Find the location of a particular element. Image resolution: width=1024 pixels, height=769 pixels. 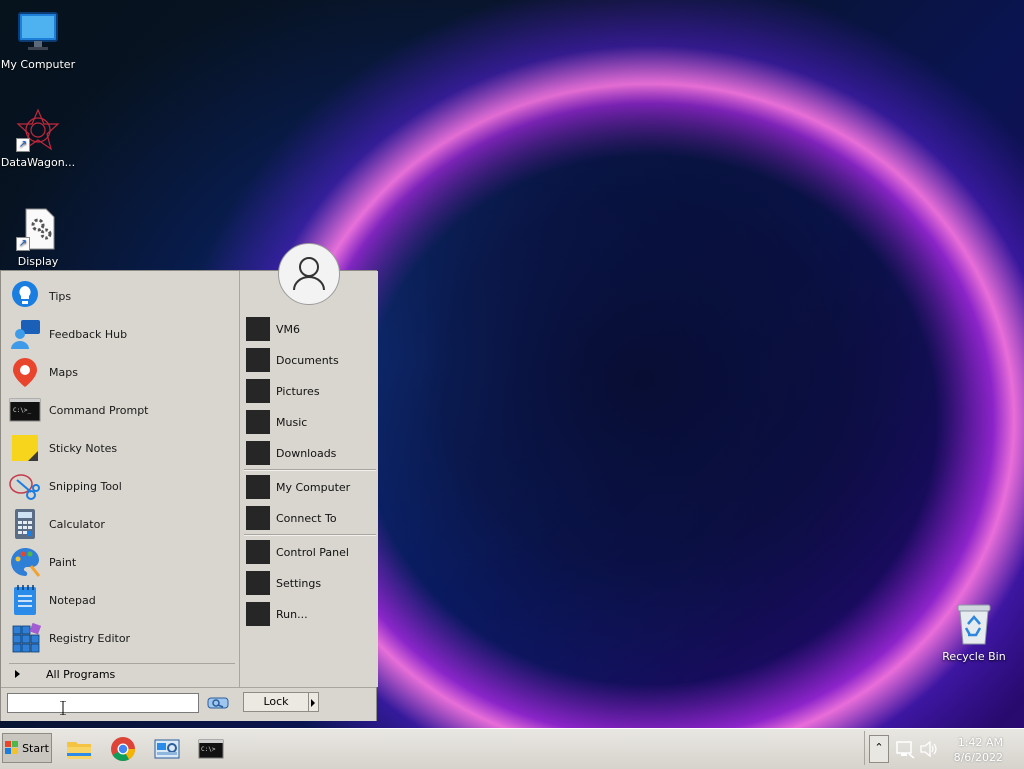

program-label: Paint is located at coordinates (63, 562).